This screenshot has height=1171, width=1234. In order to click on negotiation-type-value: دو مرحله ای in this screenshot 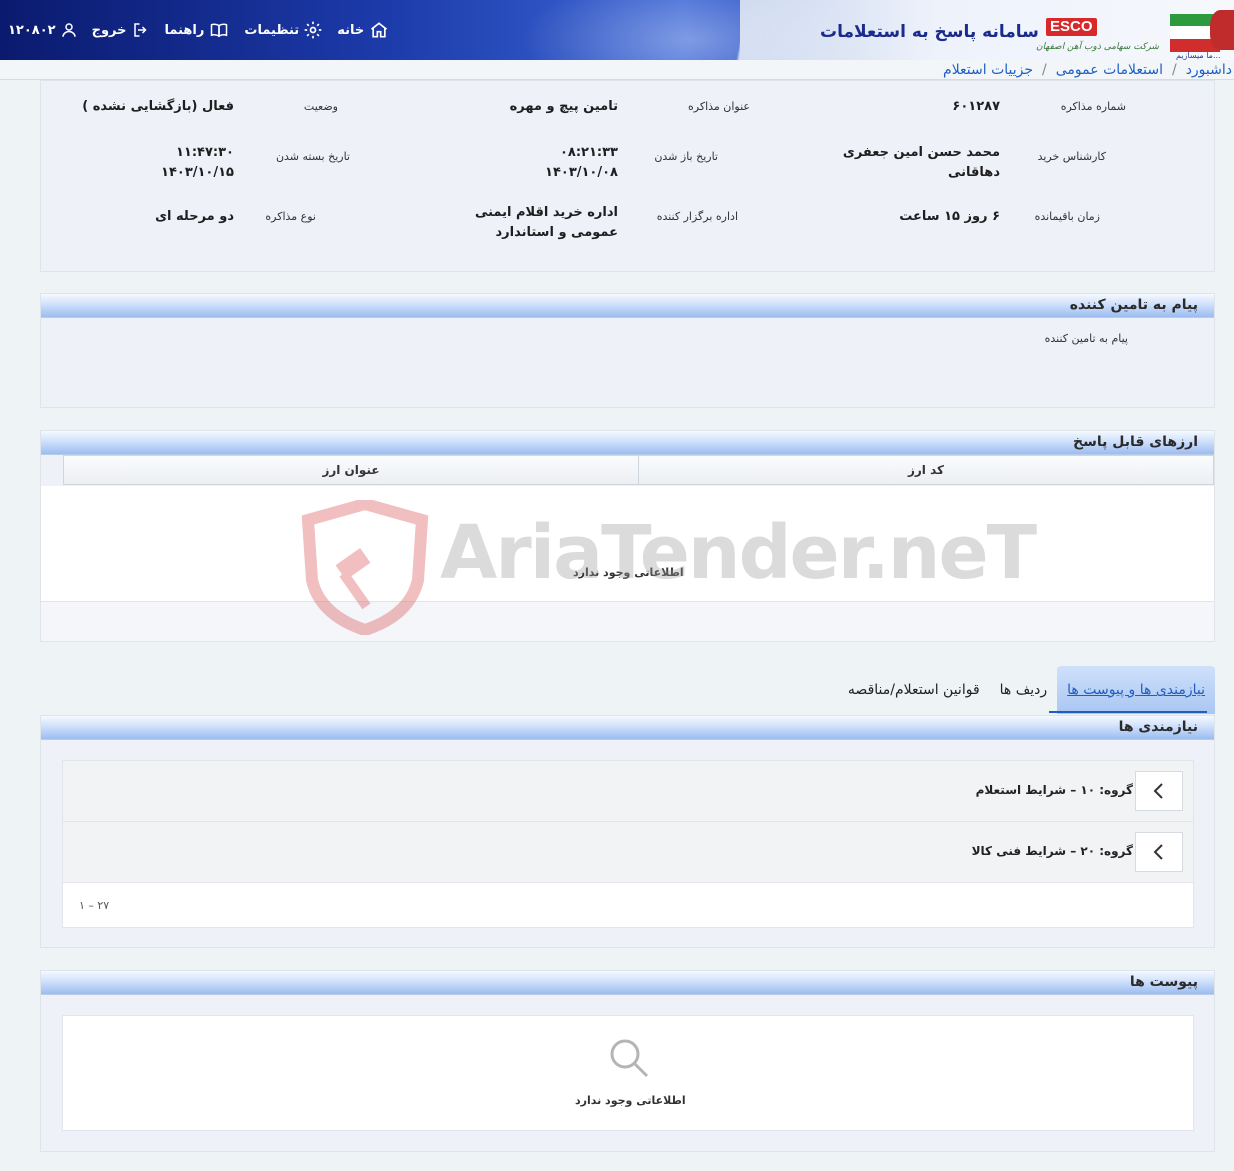, I will do `click(194, 216)`.